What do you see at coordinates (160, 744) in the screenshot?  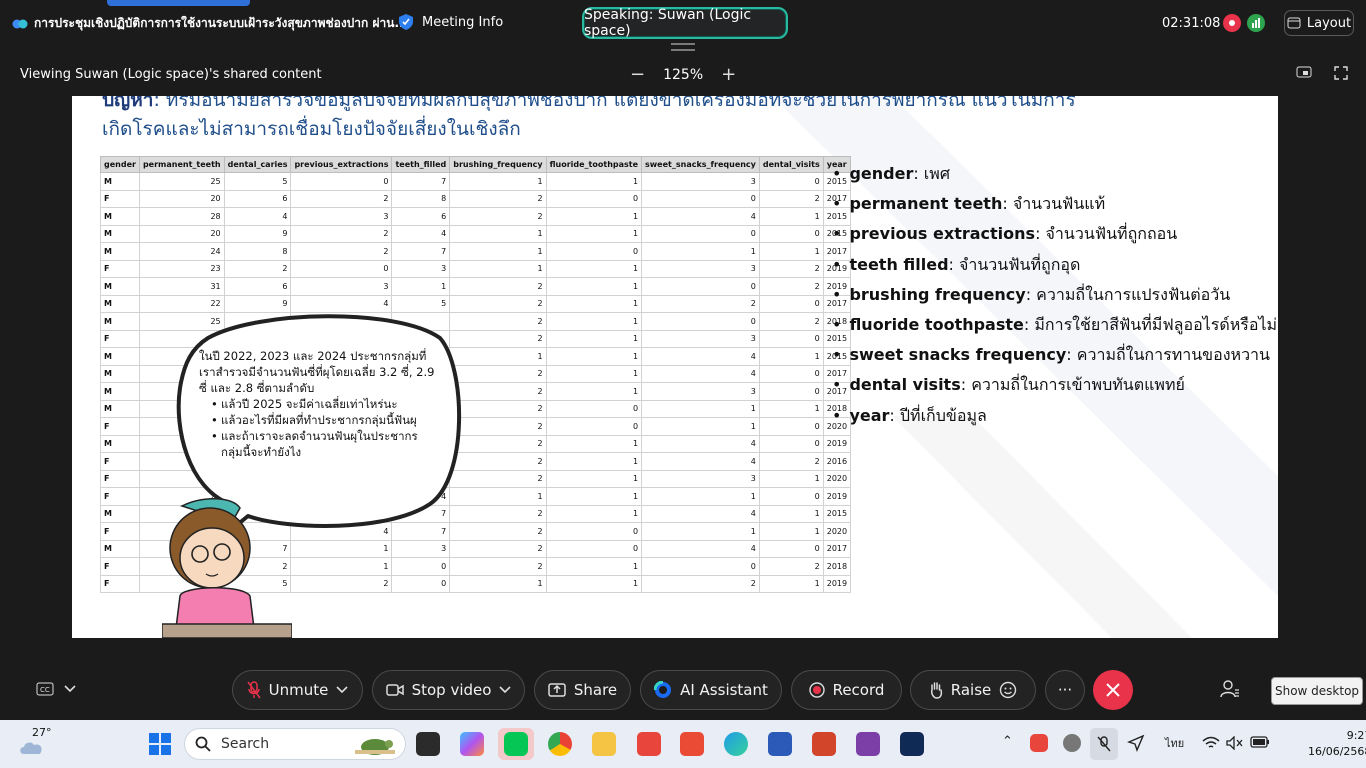 I see `windows-start-icon` at bounding box center [160, 744].